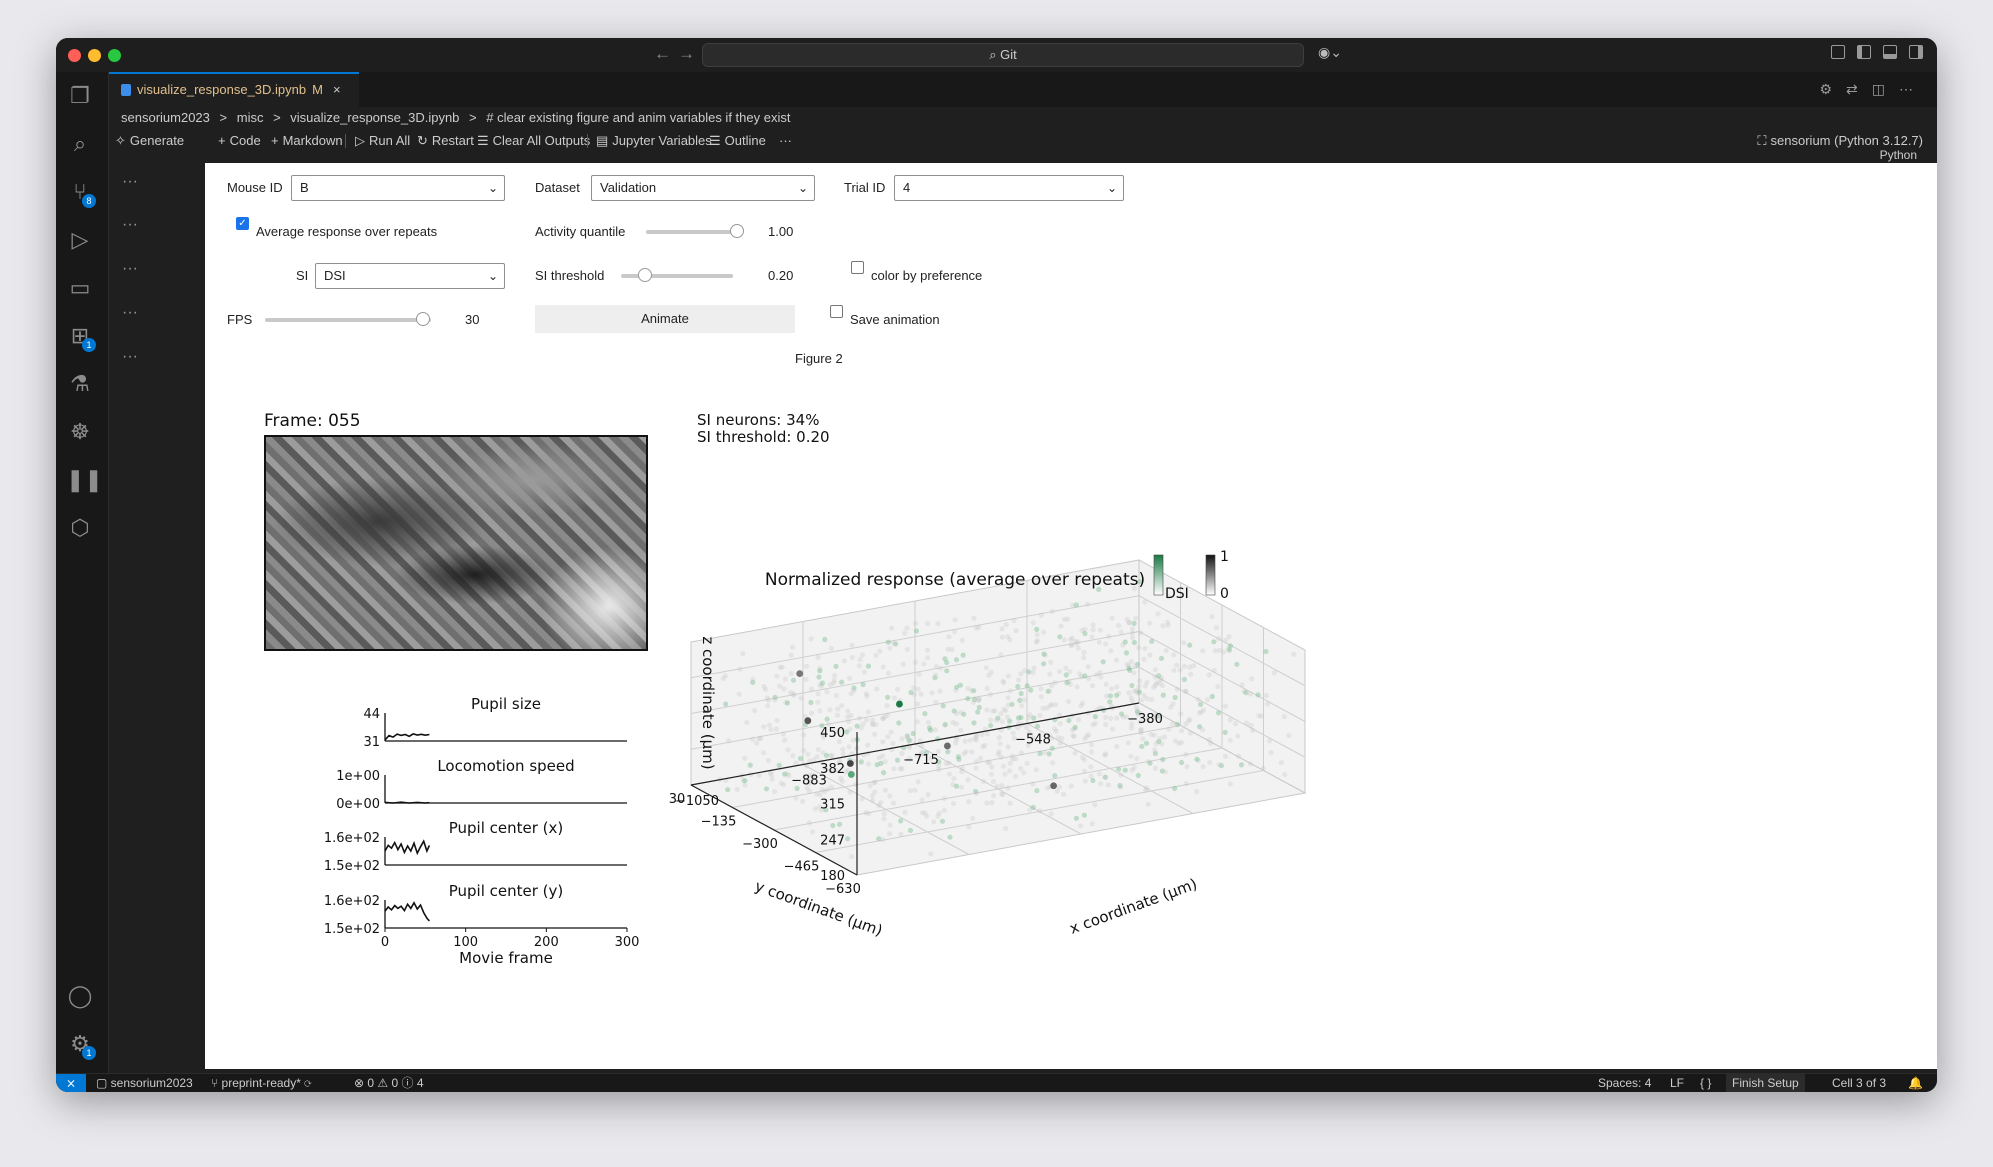 This screenshot has height=1167, width=1993. What do you see at coordinates (71, 1083) in the screenshot?
I see `remote-indicator-icon: ⨯` at bounding box center [71, 1083].